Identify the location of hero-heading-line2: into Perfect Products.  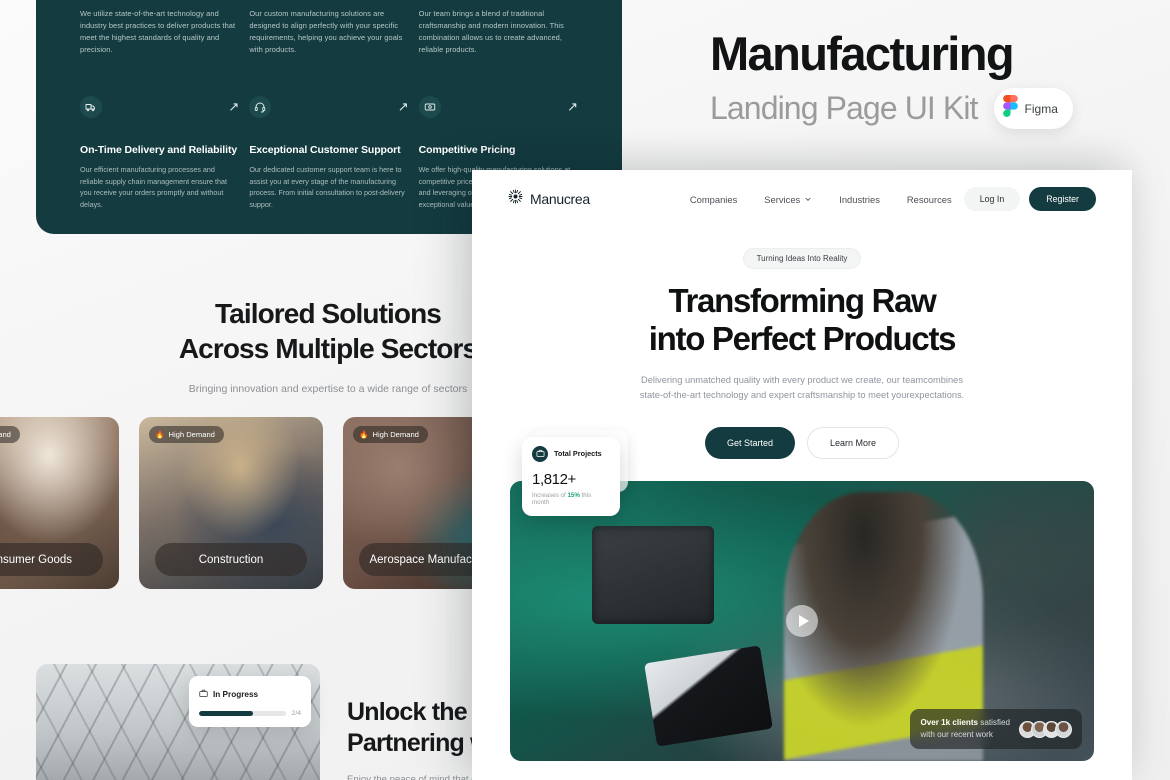
(802, 339).